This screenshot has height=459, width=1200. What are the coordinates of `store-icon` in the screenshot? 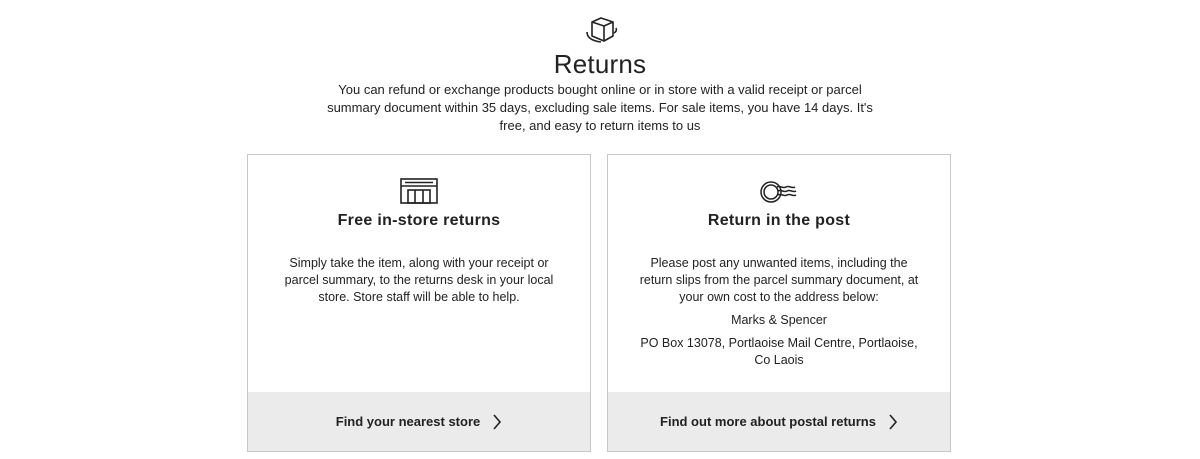 It's located at (419, 191).